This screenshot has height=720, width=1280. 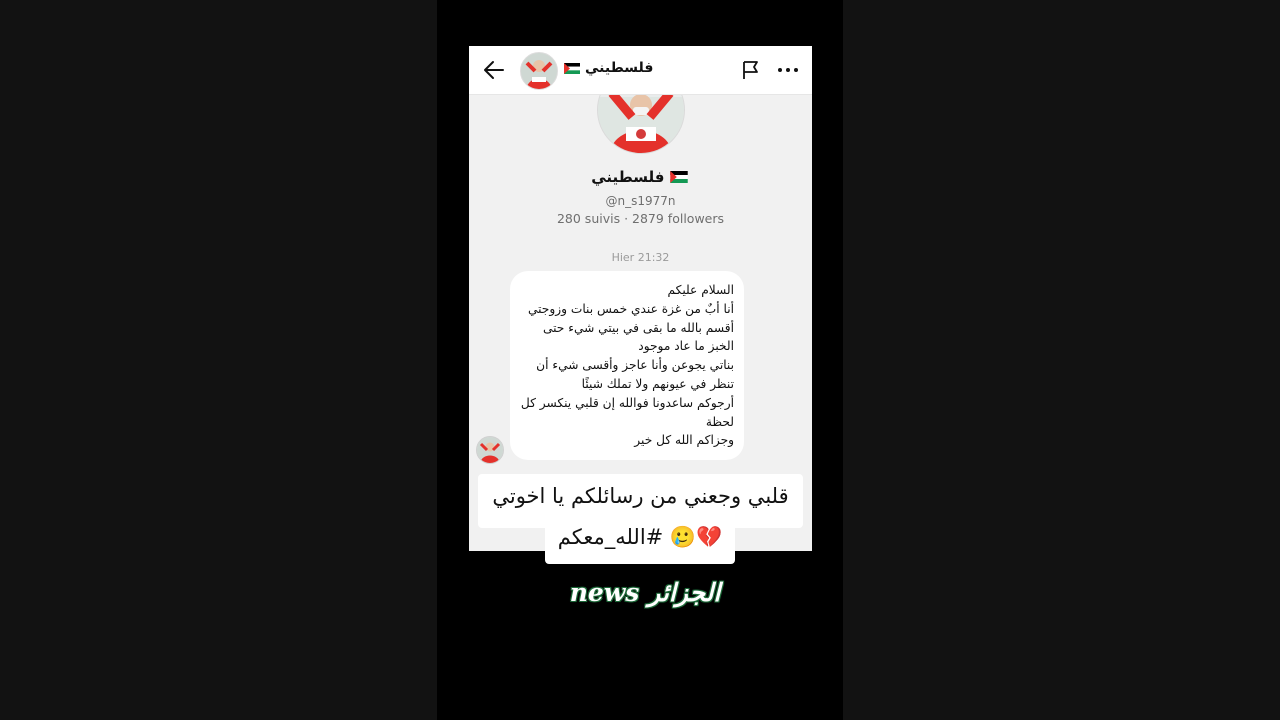 I want to click on header-title: فلسطيني, so click(x=608, y=68).